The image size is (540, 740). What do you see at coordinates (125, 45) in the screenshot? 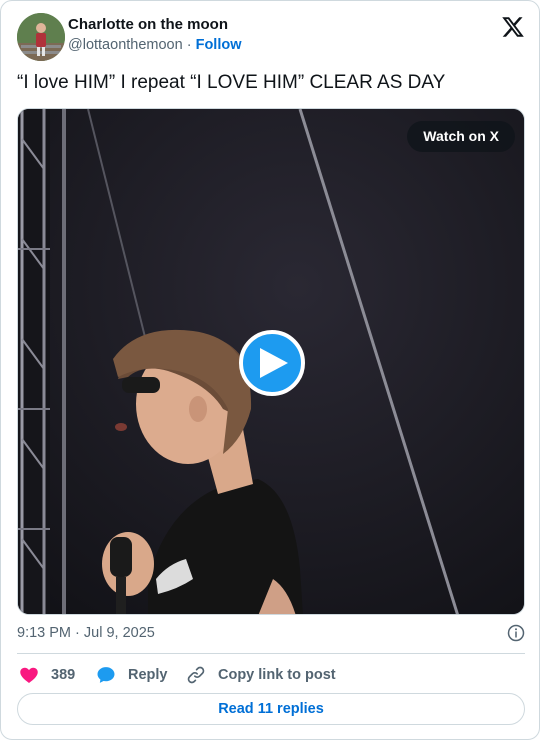
I see `author-handle: @lottaonthemoon` at bounding box center [125, 45].